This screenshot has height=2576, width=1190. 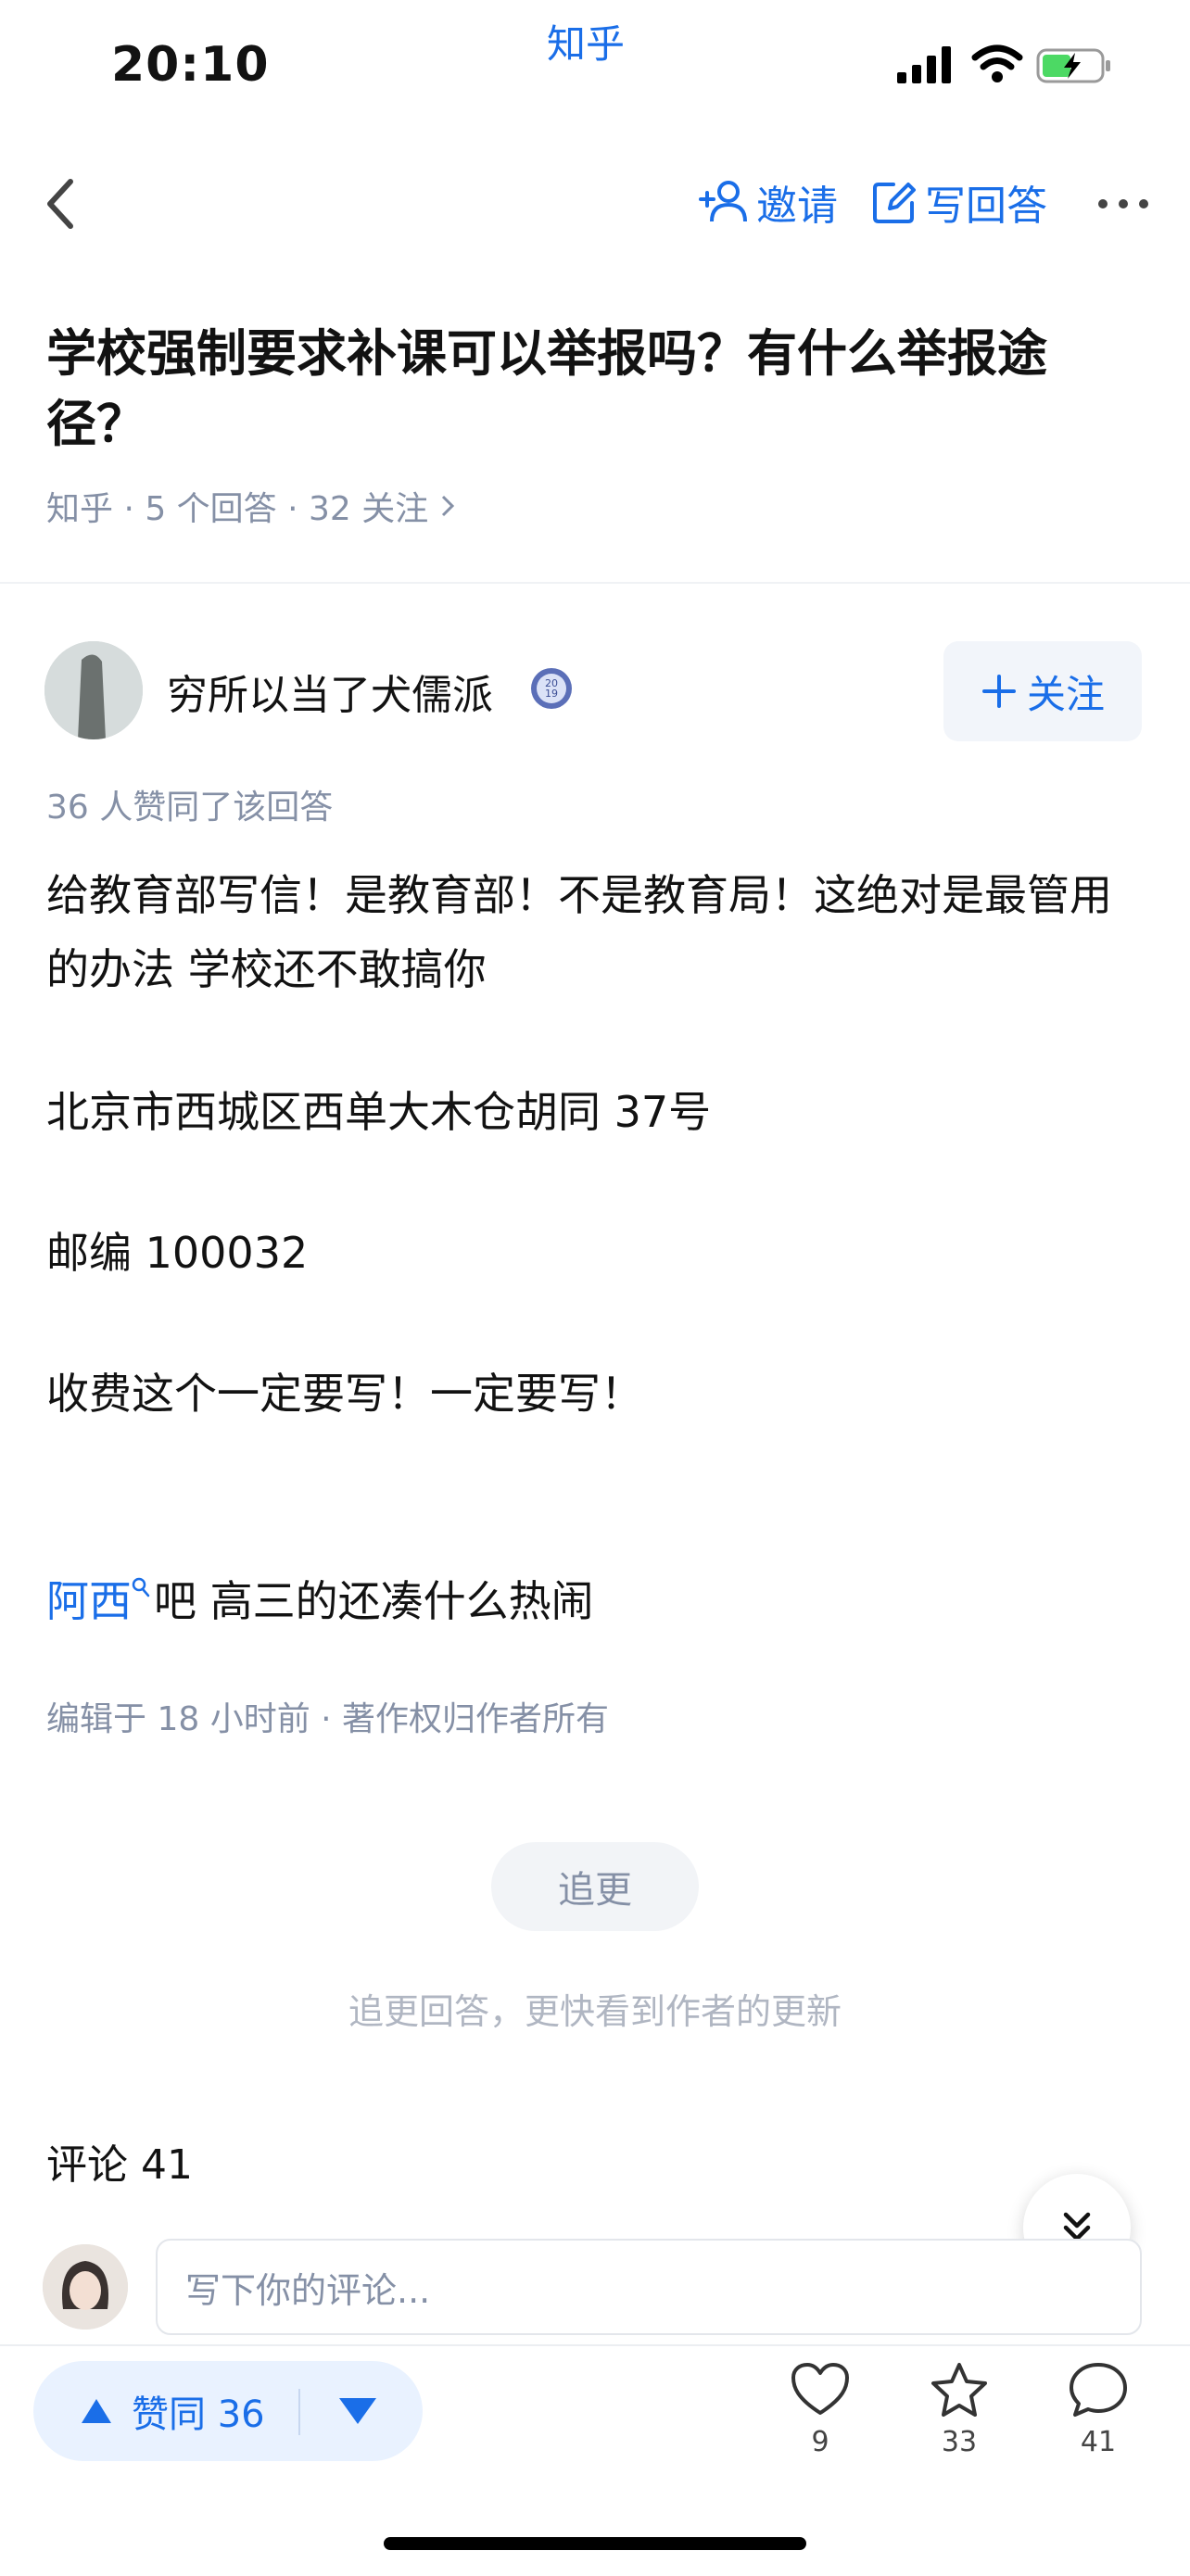 I want to click on invite-button: 邀请, so click(x=768, y=202).